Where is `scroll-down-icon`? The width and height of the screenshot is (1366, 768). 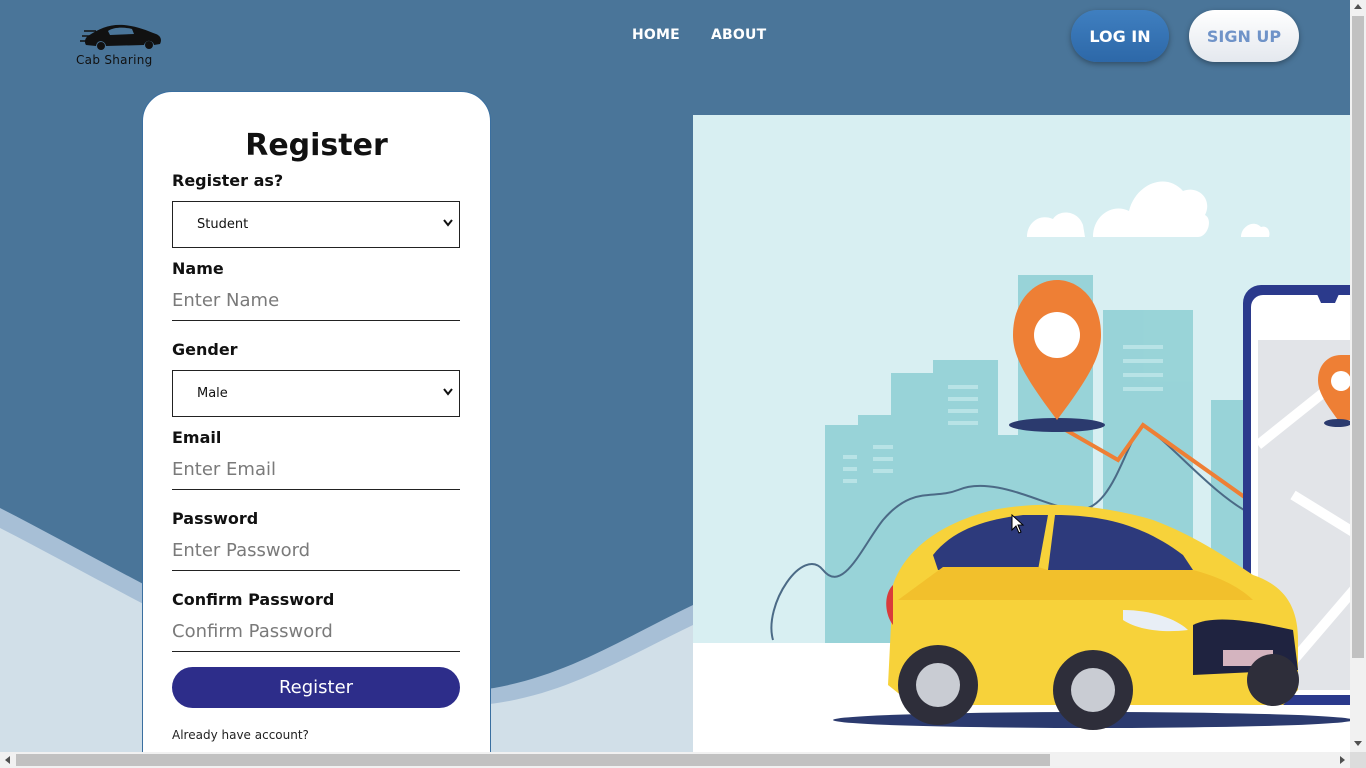
scroll-down-icon is located at coordinates (1358, 743).